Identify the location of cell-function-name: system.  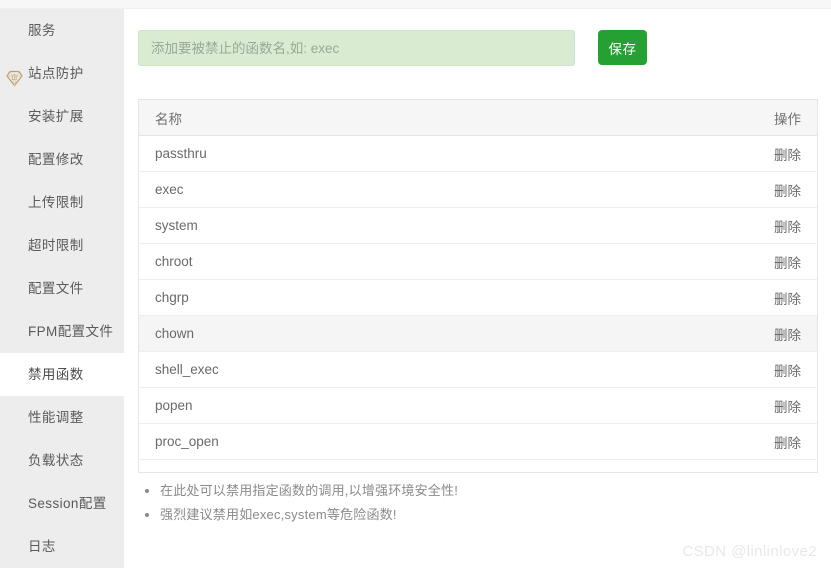
(423, 225).